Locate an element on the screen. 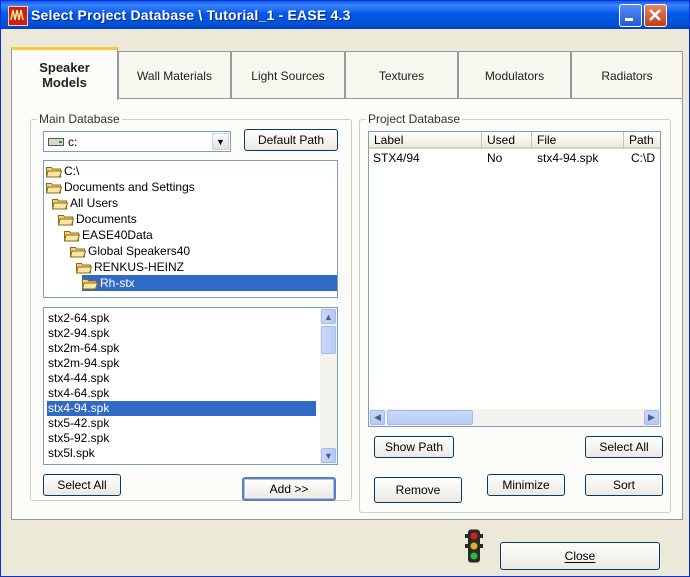 This screenshot has height=577, width=690. column-header-file: File is located at coordinates (578, 140).